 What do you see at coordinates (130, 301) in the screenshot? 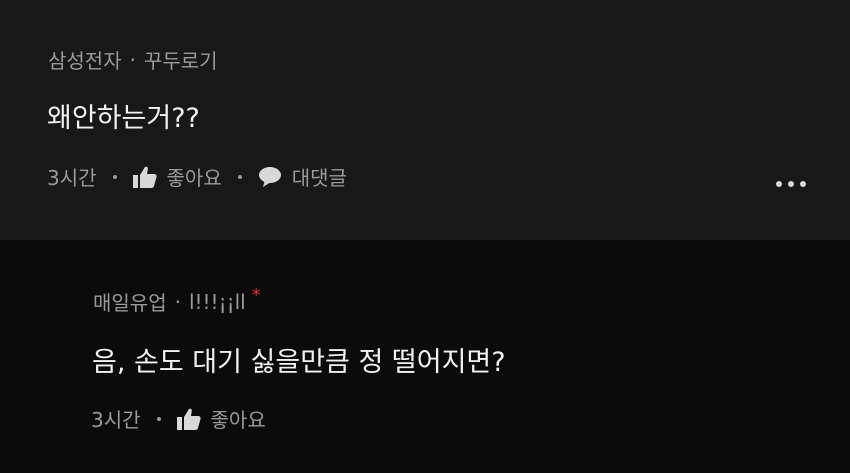
I see `author-company: 매일유업` at bounding box center [130, 301].